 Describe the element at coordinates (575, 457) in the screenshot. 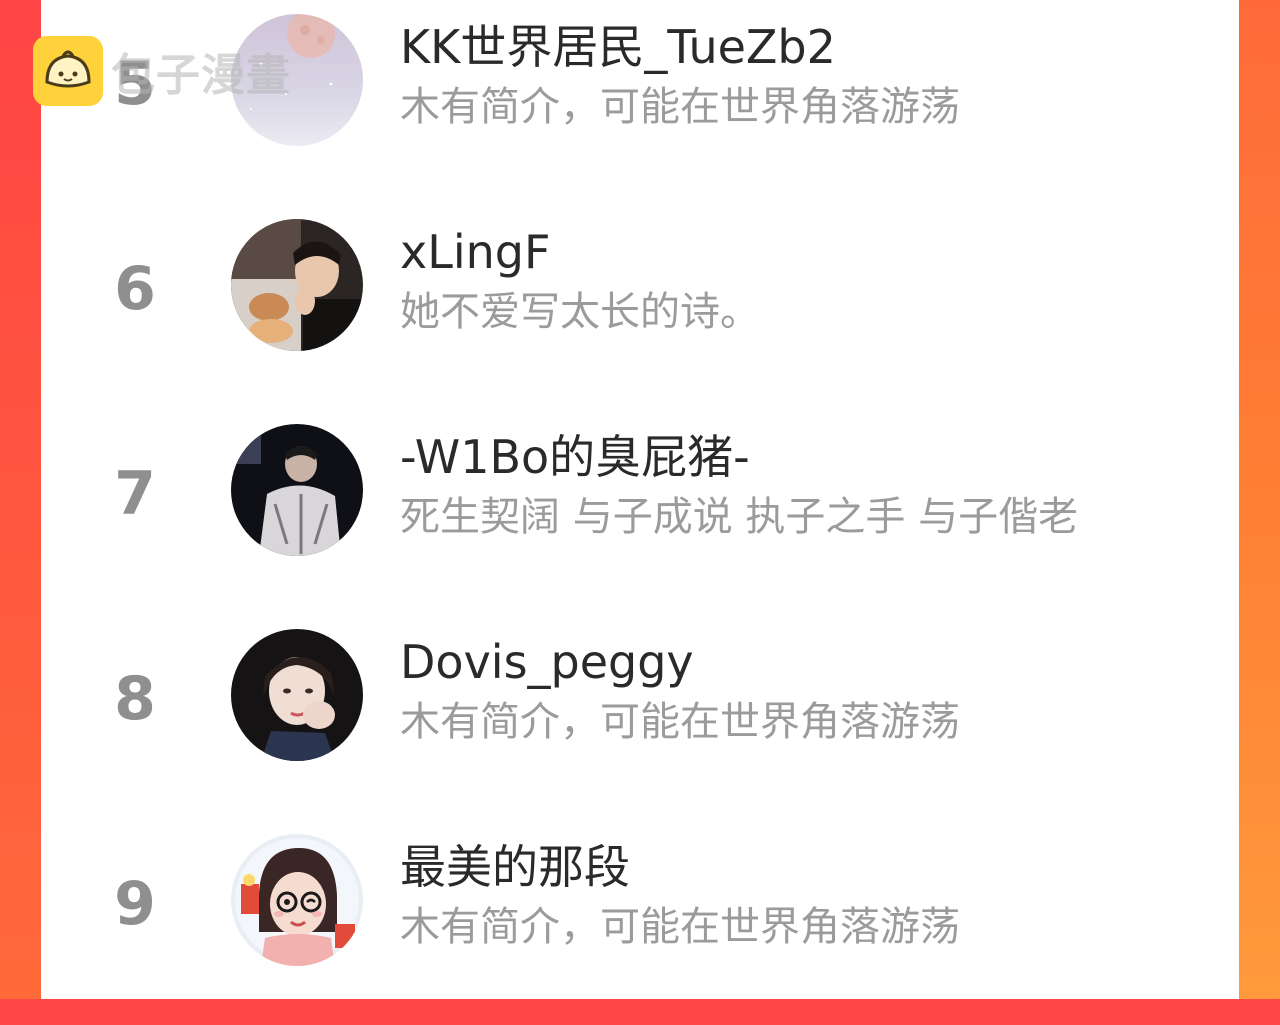

I see `user-name: -W1Bo的臭屁猪-` at that location.